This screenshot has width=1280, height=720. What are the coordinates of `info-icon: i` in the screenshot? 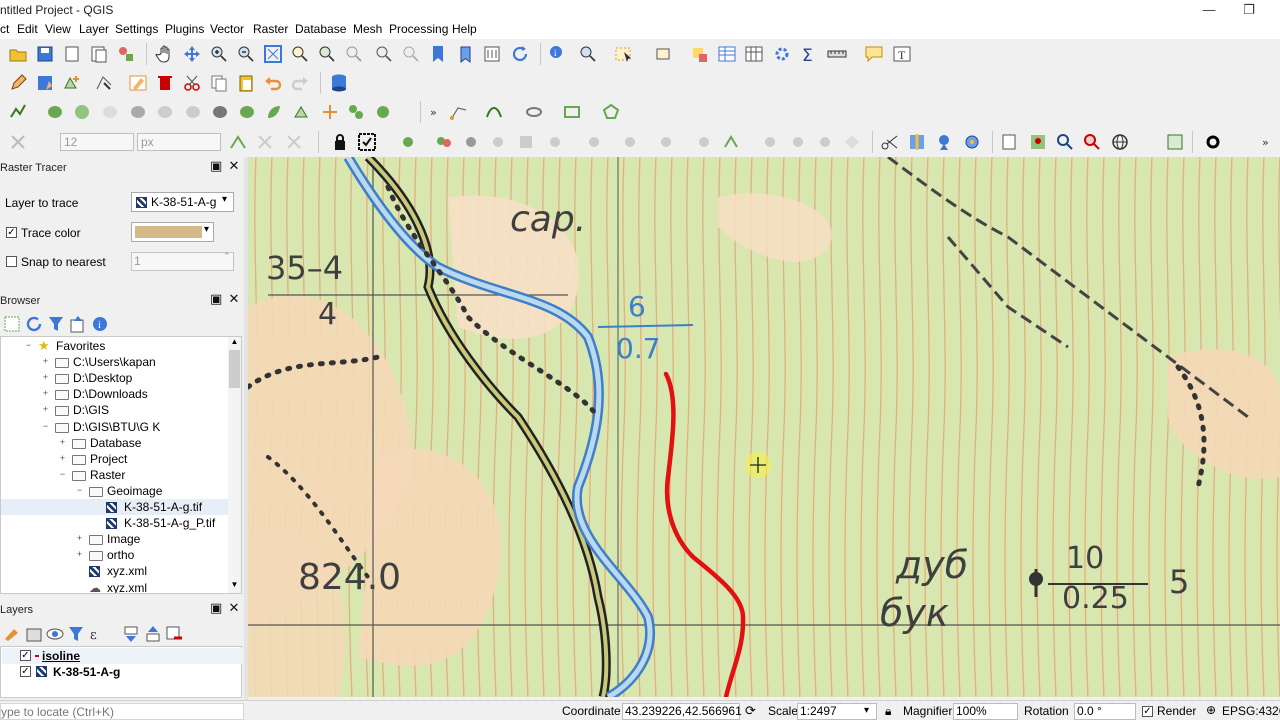 It's located at (98, 322).